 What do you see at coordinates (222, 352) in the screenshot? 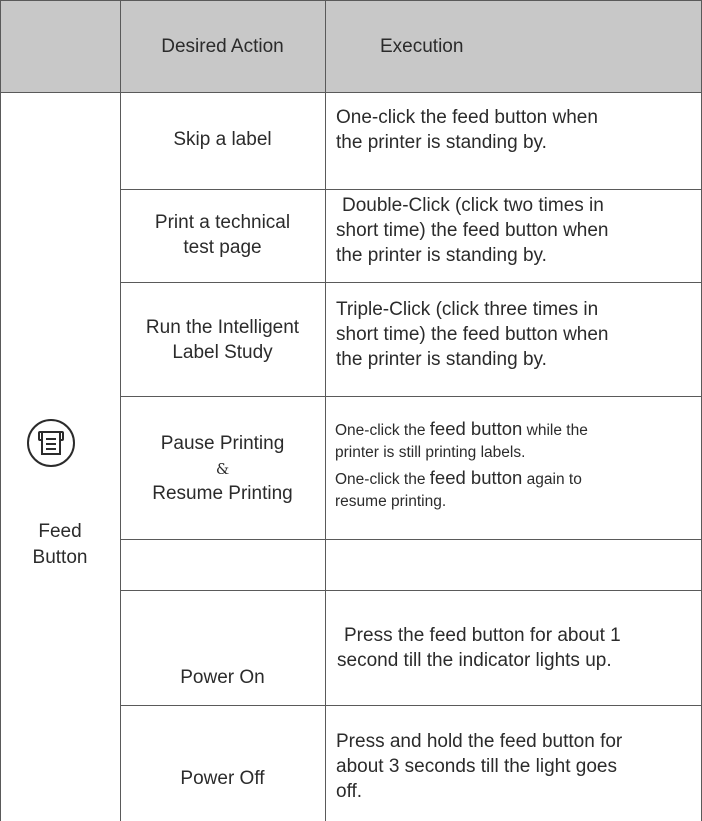
I see `row-label-study-action-2: Label Study` at bounding box center [222, 352].